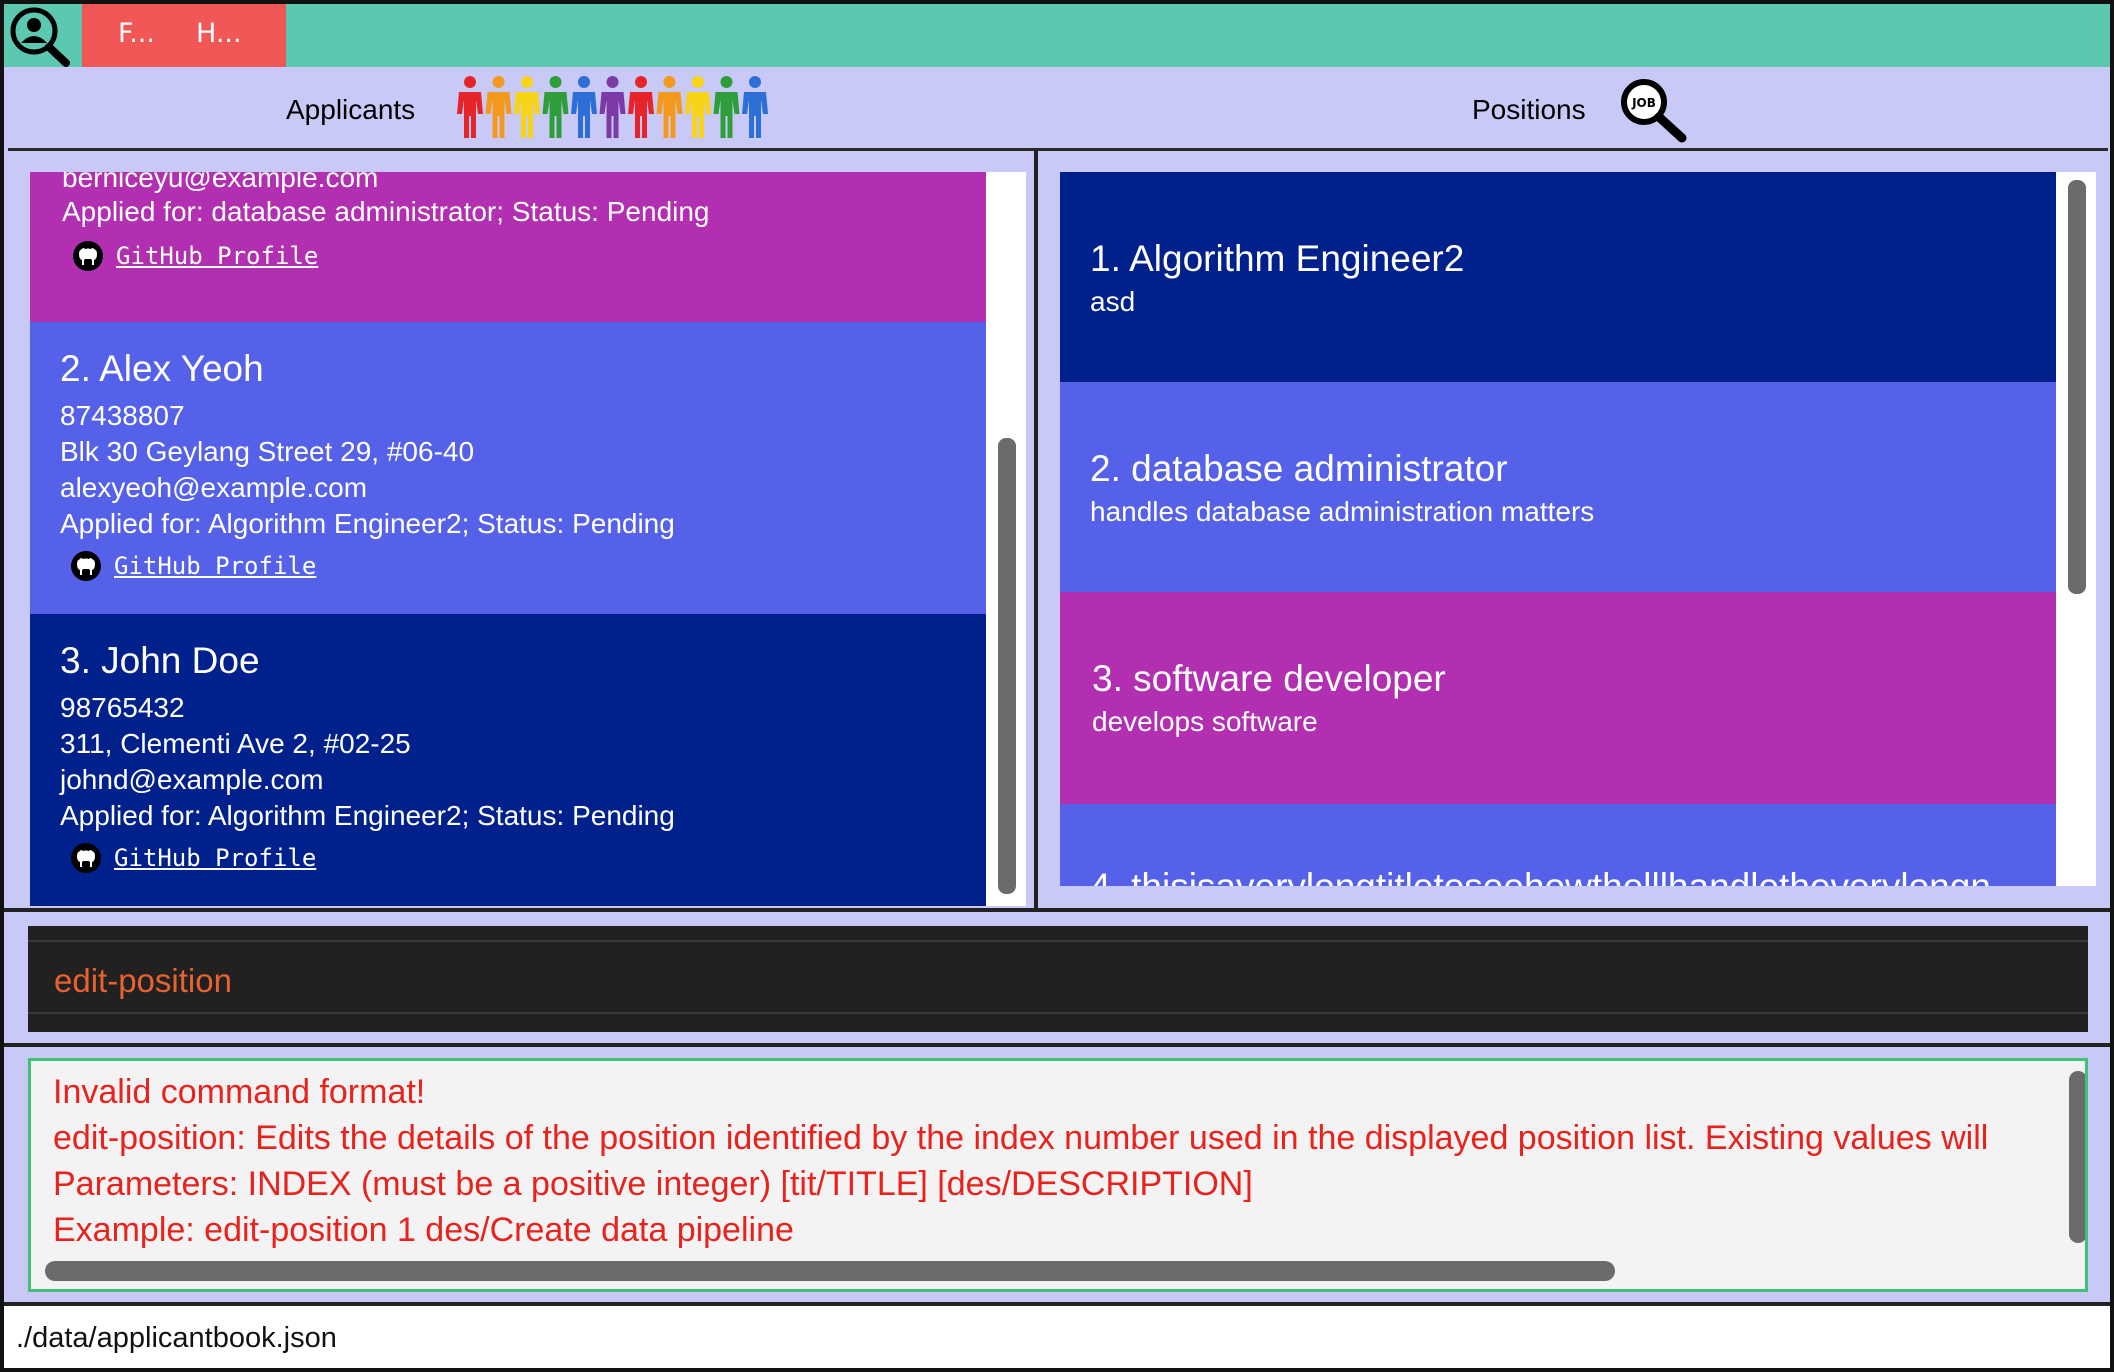 The height and width of the screenshot is (1372, 2114). What do you see at coordinates (1113, 301) in the screenshot?
I see `position-description: asd` at bounding box center [1113, 301].